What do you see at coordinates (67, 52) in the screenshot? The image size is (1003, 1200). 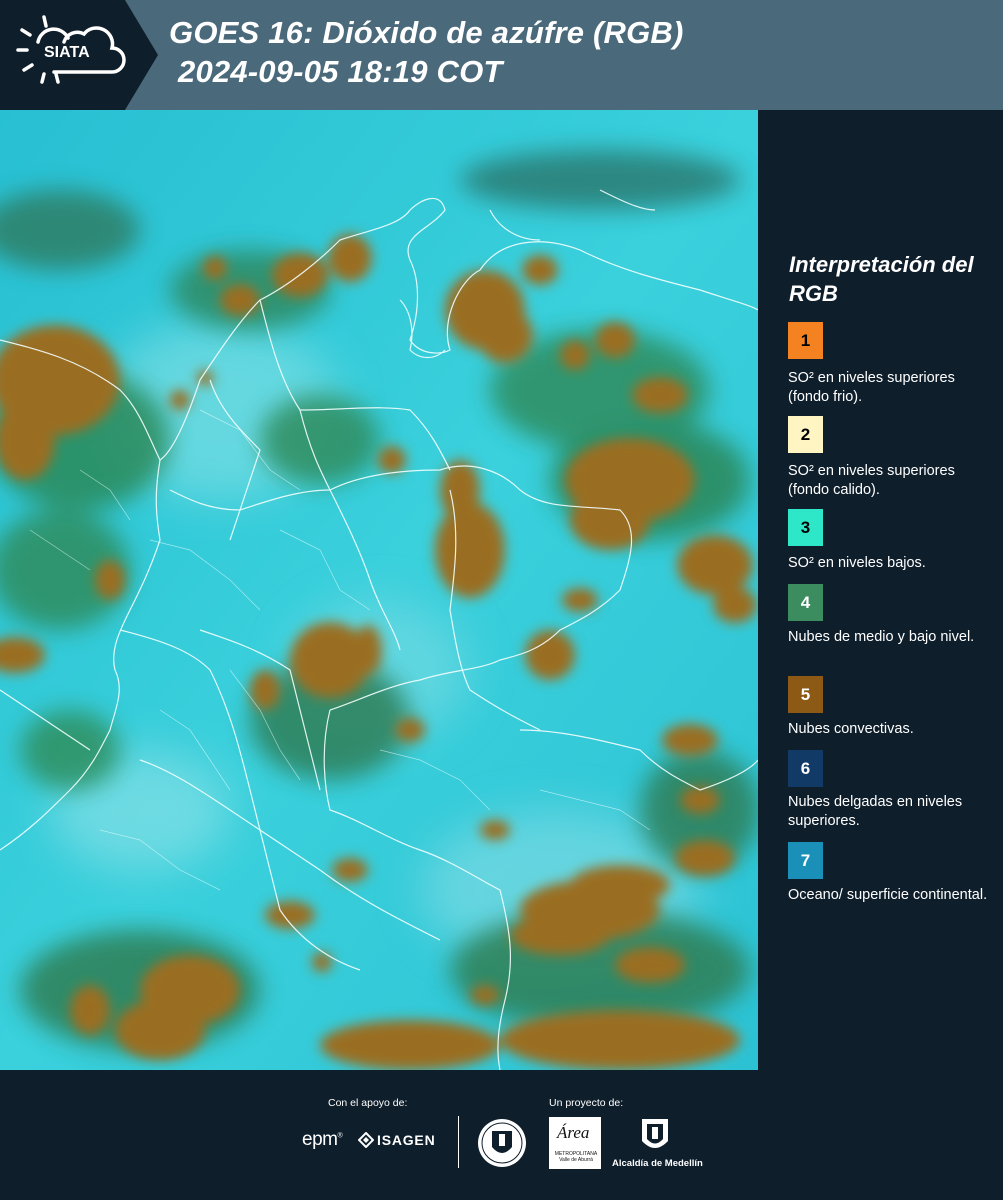 I see `logo-text: SIATA` at bounding box center [67, 52].